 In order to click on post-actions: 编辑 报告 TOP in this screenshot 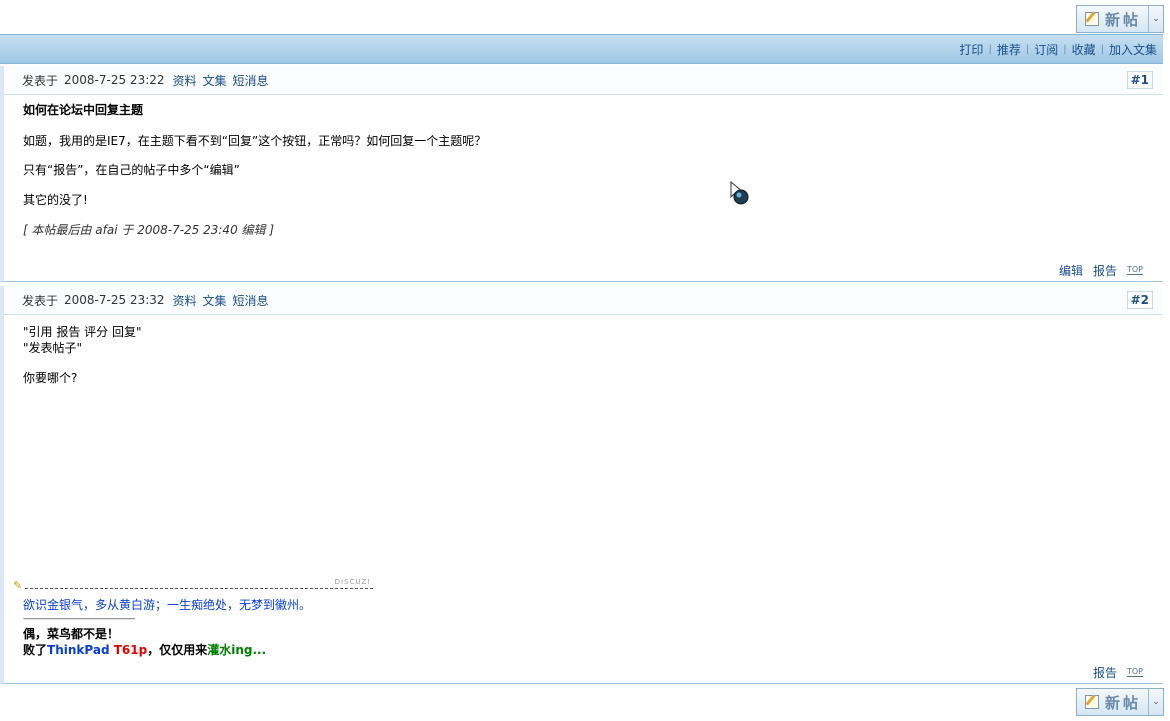, I will do `click(1096, 270)`.